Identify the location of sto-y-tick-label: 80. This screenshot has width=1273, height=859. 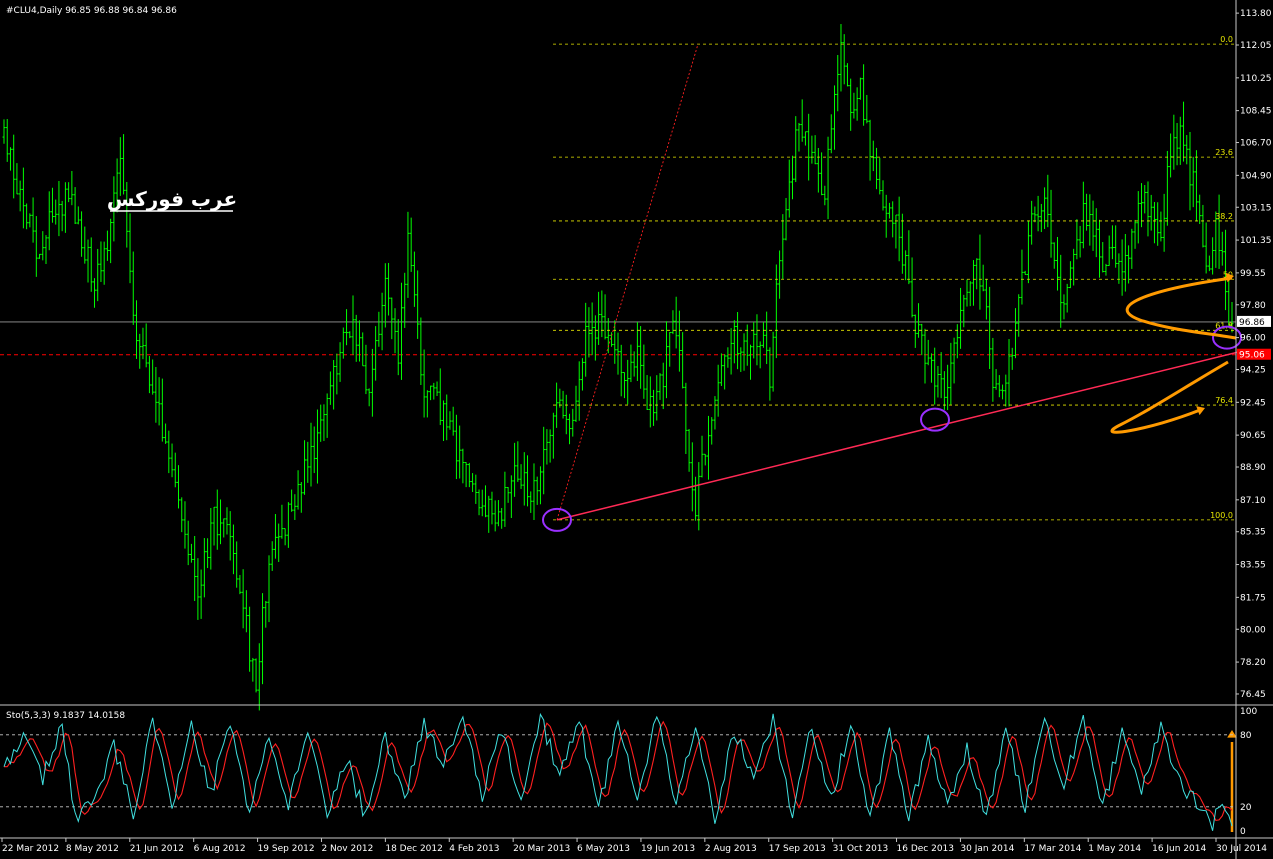
(1246, 736).